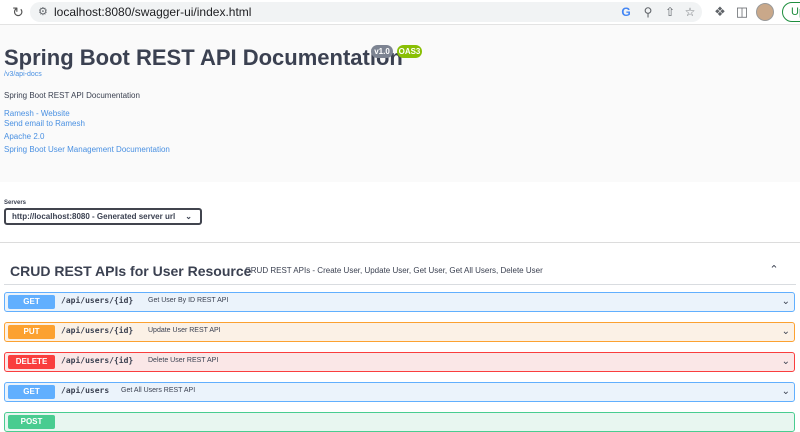 This screenshot has width=800, height=432. What do you see at coordinates (72, 95) in the screenshot?
I see `api-description: Spring Boot REST API Documentation` at bounding box center [72, 95].